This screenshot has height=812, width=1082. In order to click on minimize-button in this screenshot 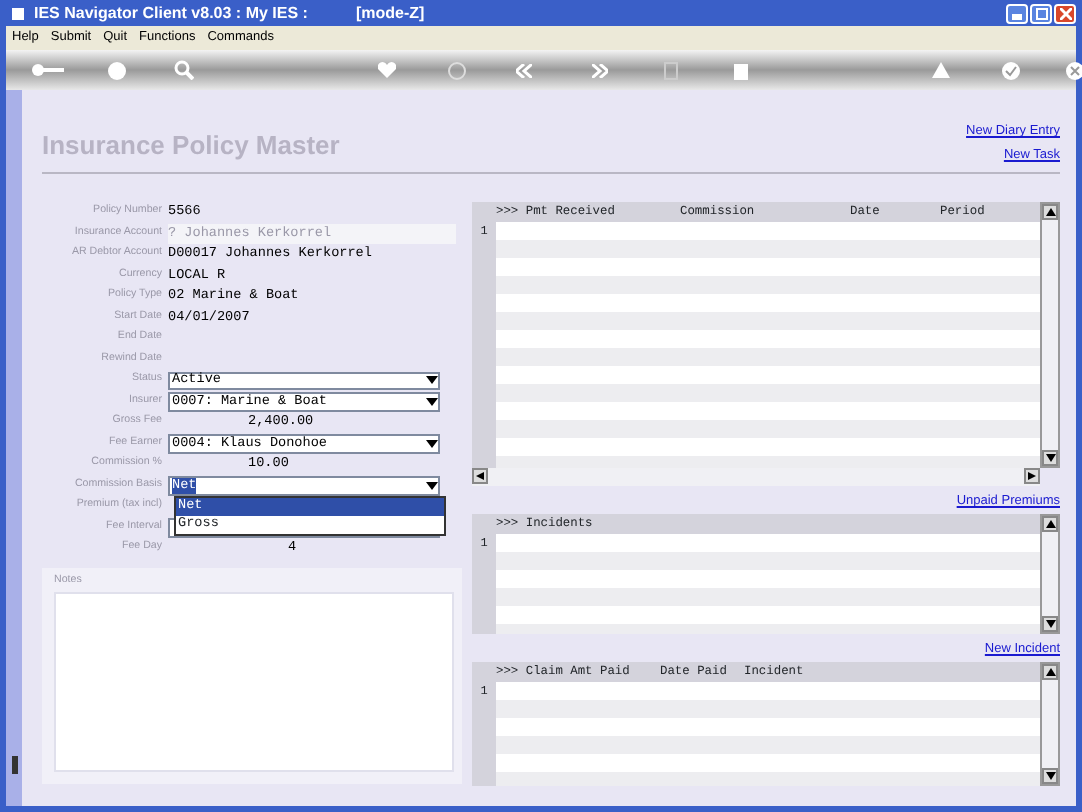, I will do `click(1017, 13)`.